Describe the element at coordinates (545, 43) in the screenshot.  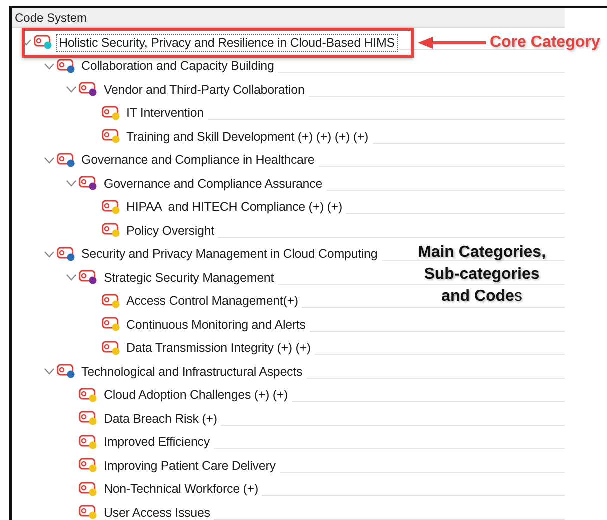
I see `callout-label: Core Category` at that location.